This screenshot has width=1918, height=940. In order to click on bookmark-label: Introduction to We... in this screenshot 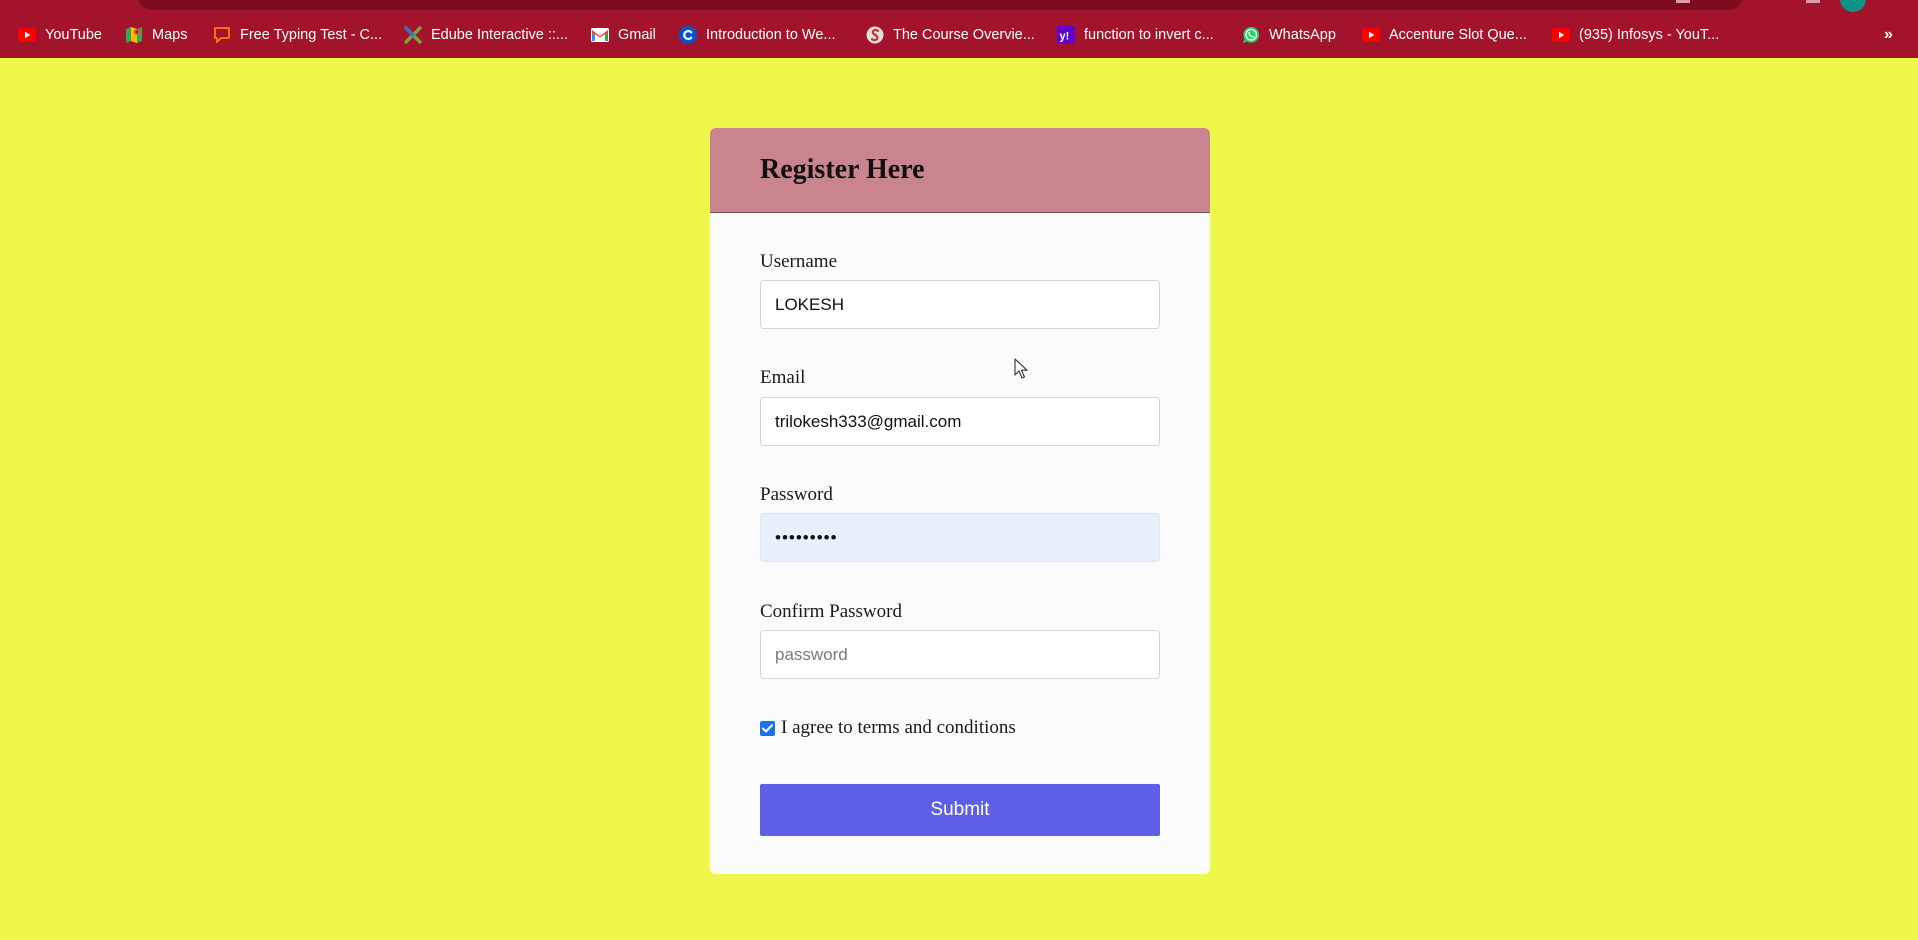, I will do `click(771, 35)`.